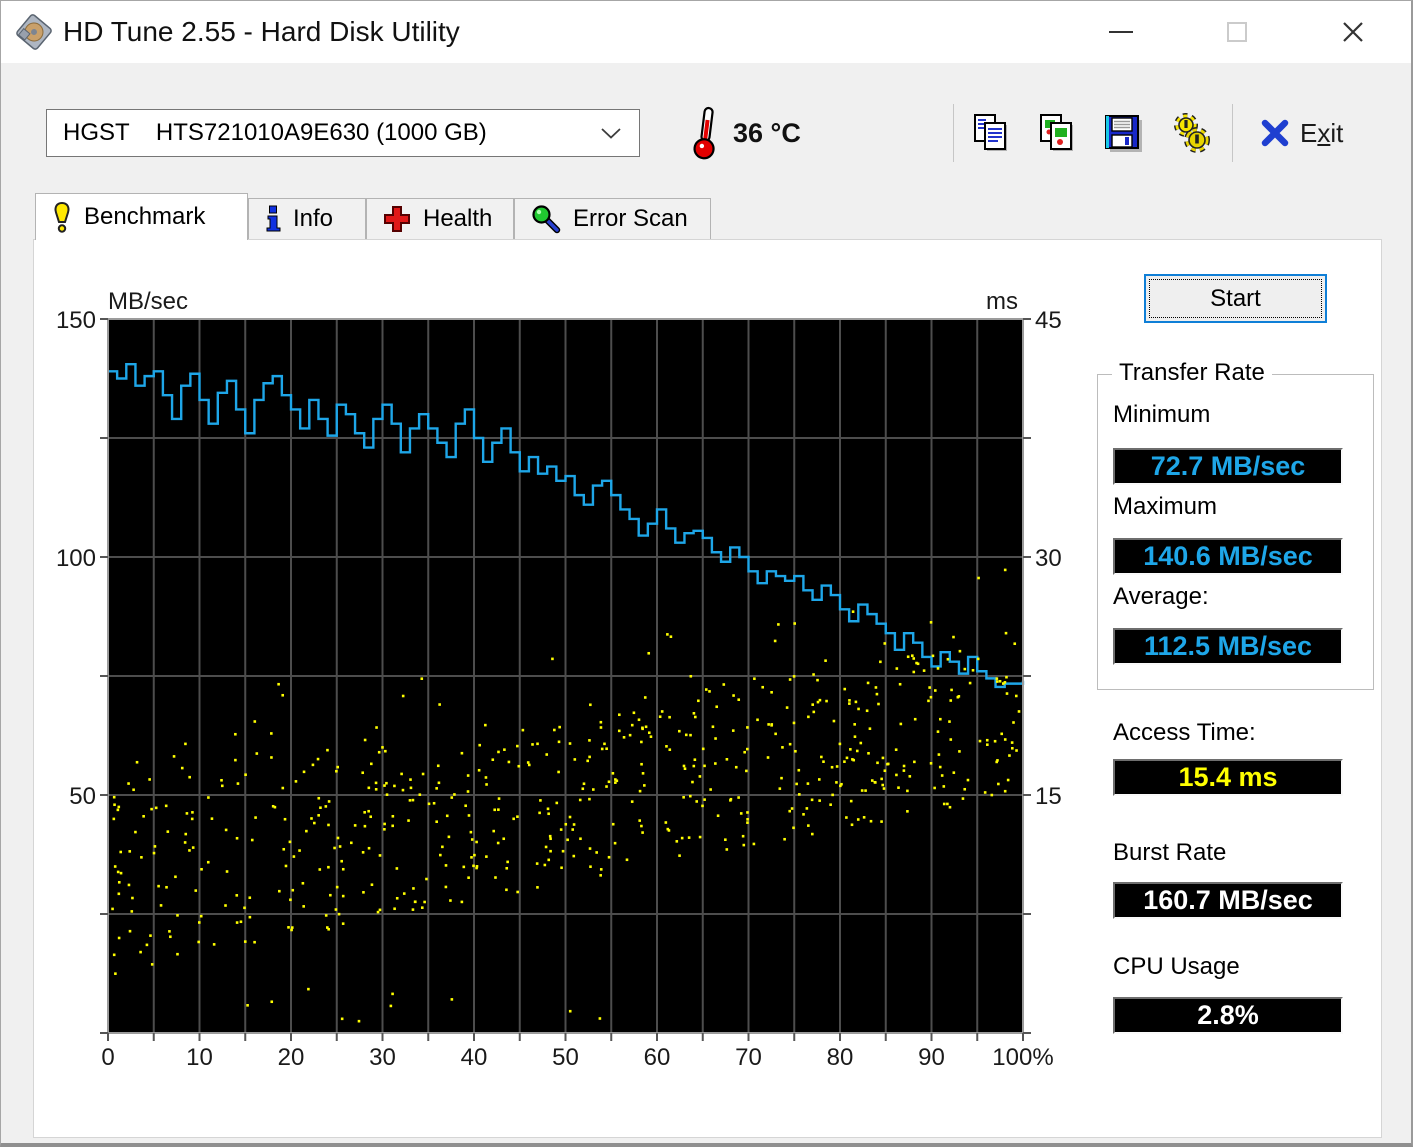 The height and width of the screenshot is (1147, 1413). I want to click on tab-errorscan: Error Scan, so click(612, 218).